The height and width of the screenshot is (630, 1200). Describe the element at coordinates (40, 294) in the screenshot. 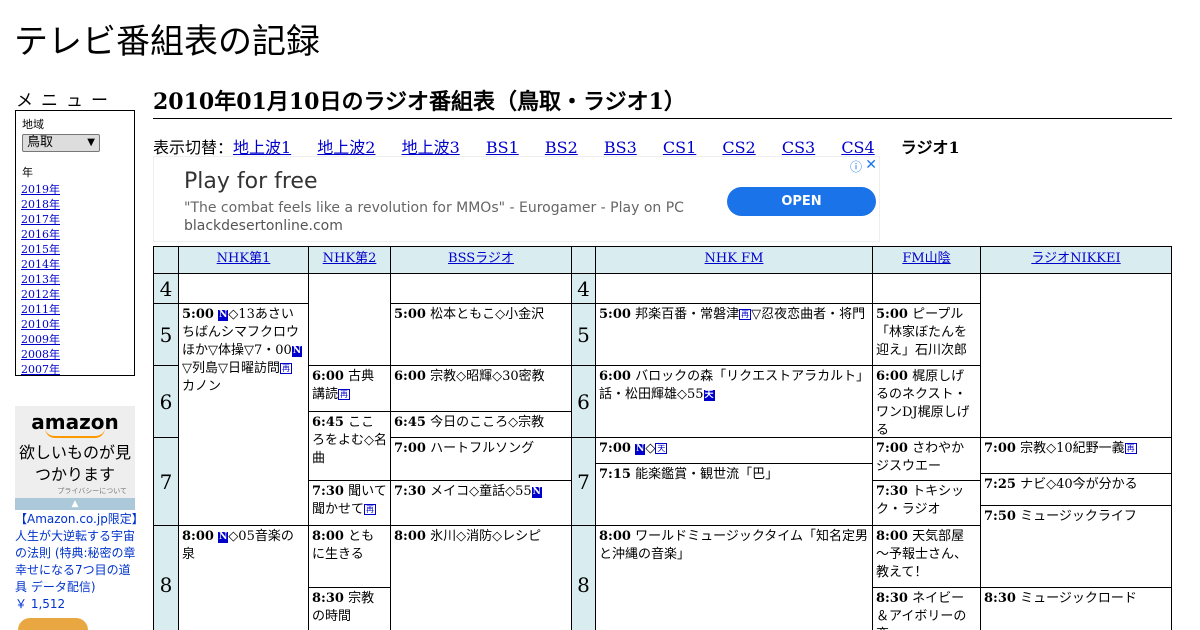

I see `year-link: 2012年` at that location.